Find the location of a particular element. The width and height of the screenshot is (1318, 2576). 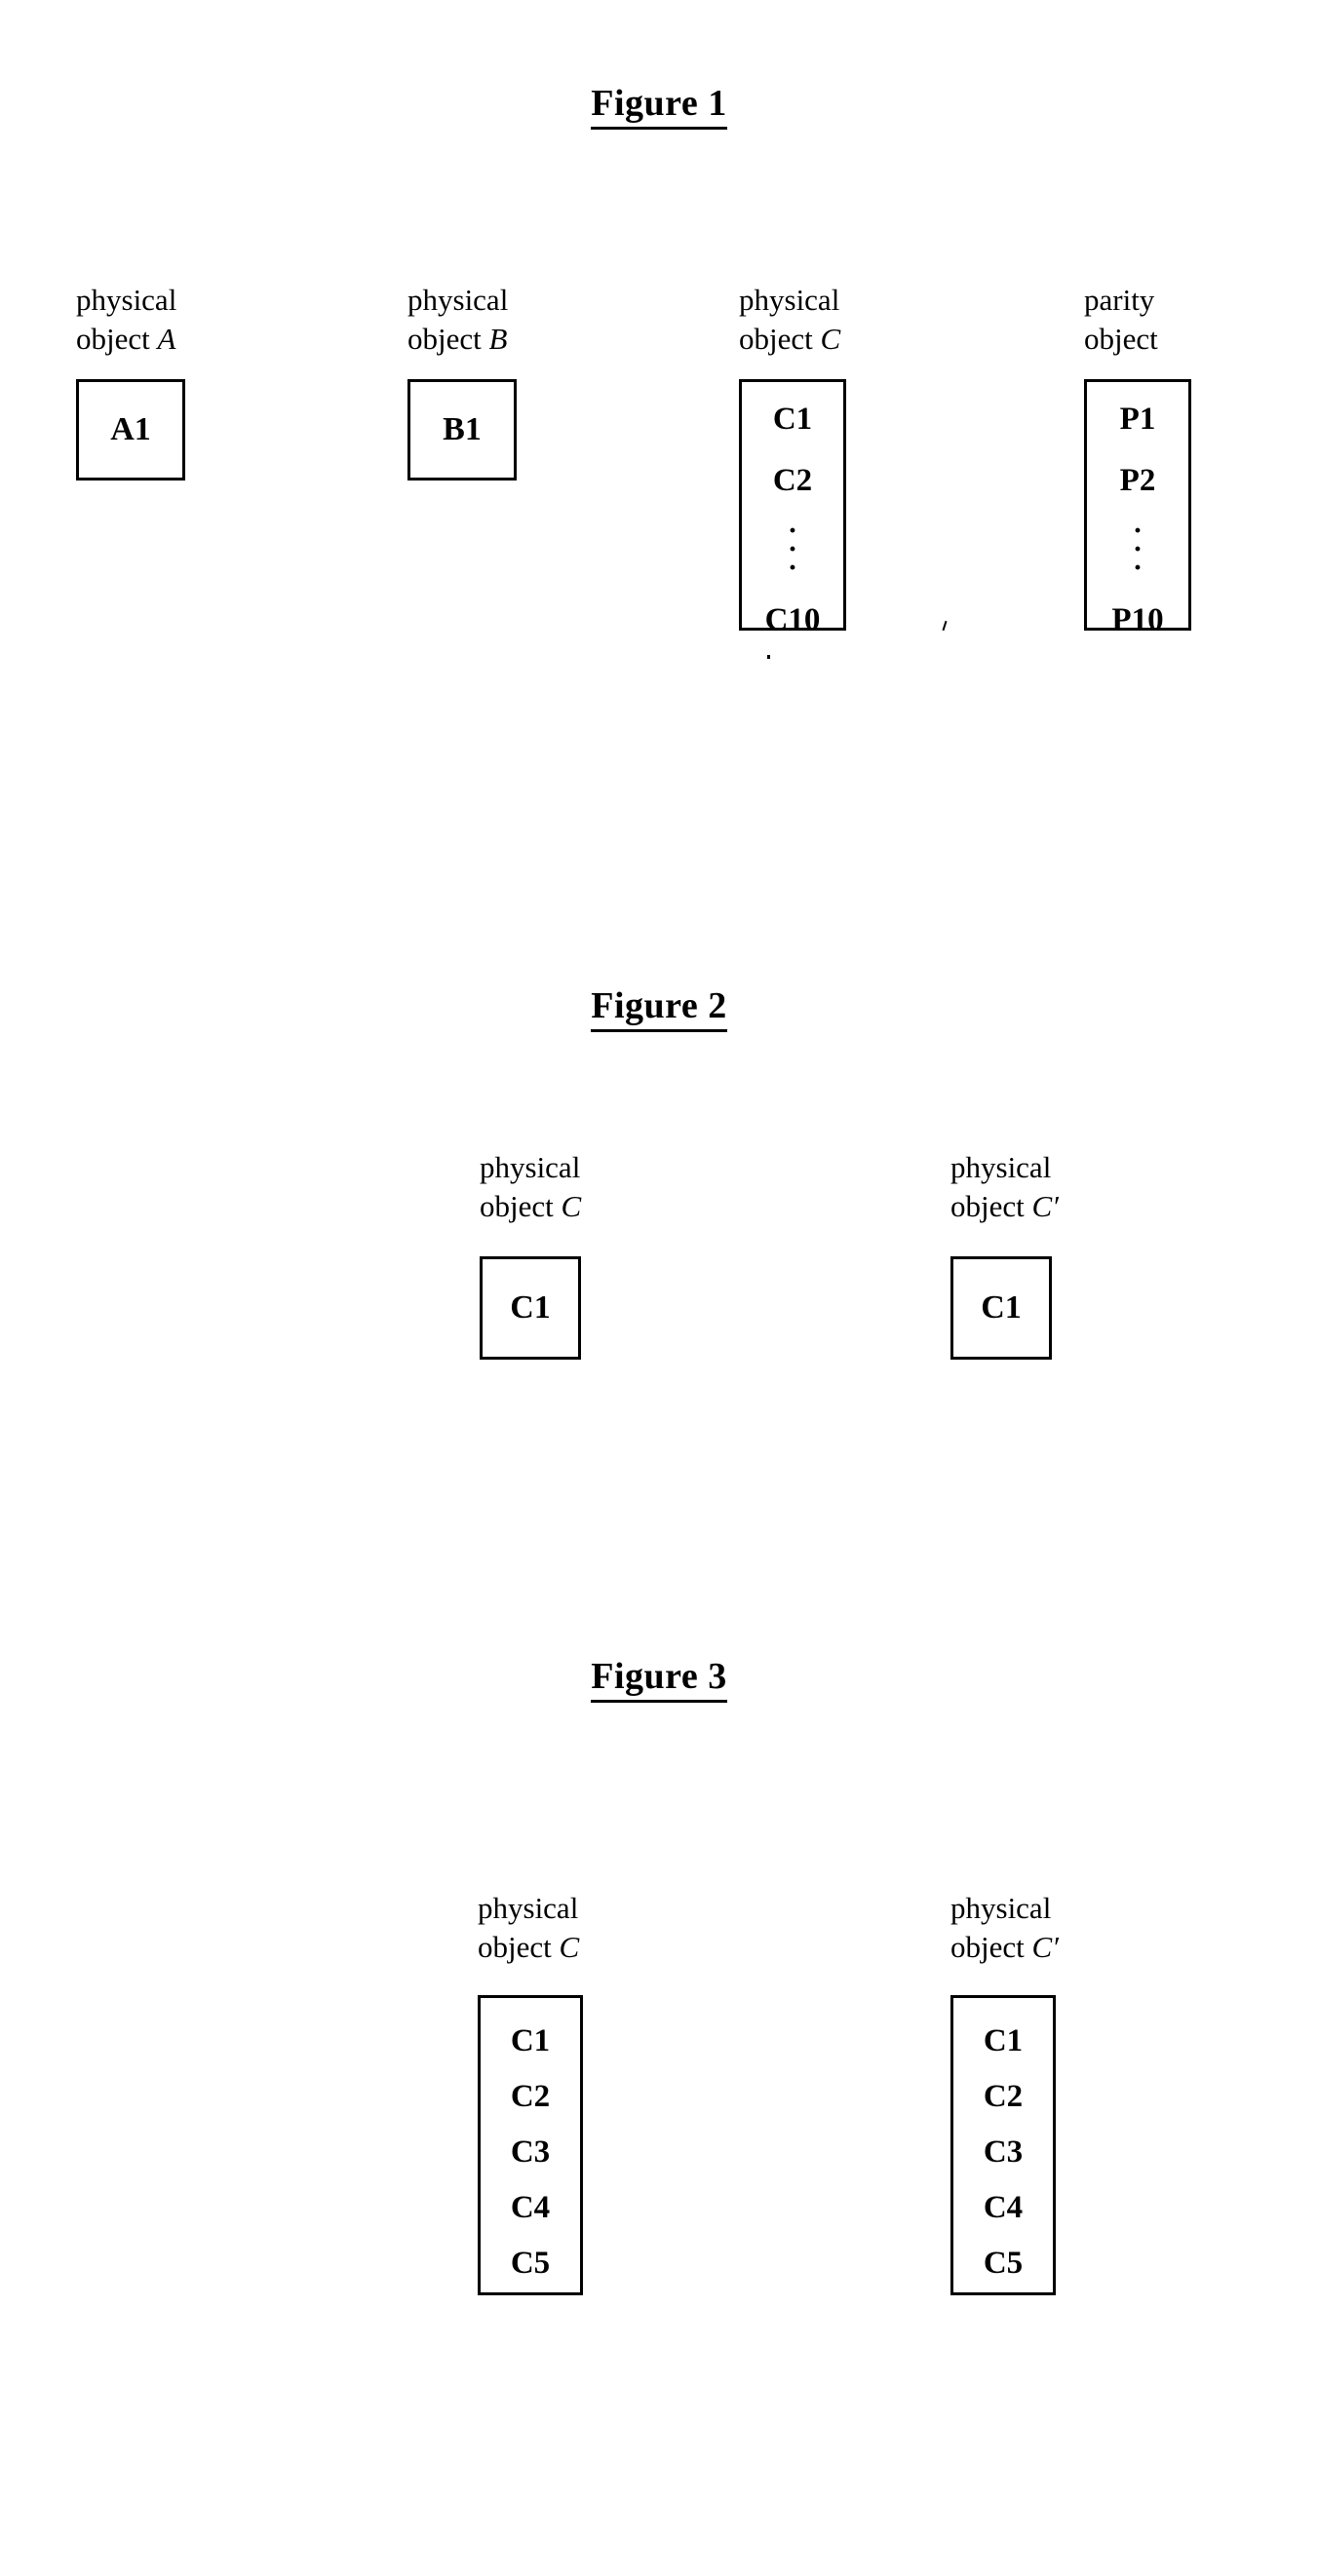

figure-1-column-parity-object: parity object P1 P2 · · · P10 is located at coordinates (1181, 458).